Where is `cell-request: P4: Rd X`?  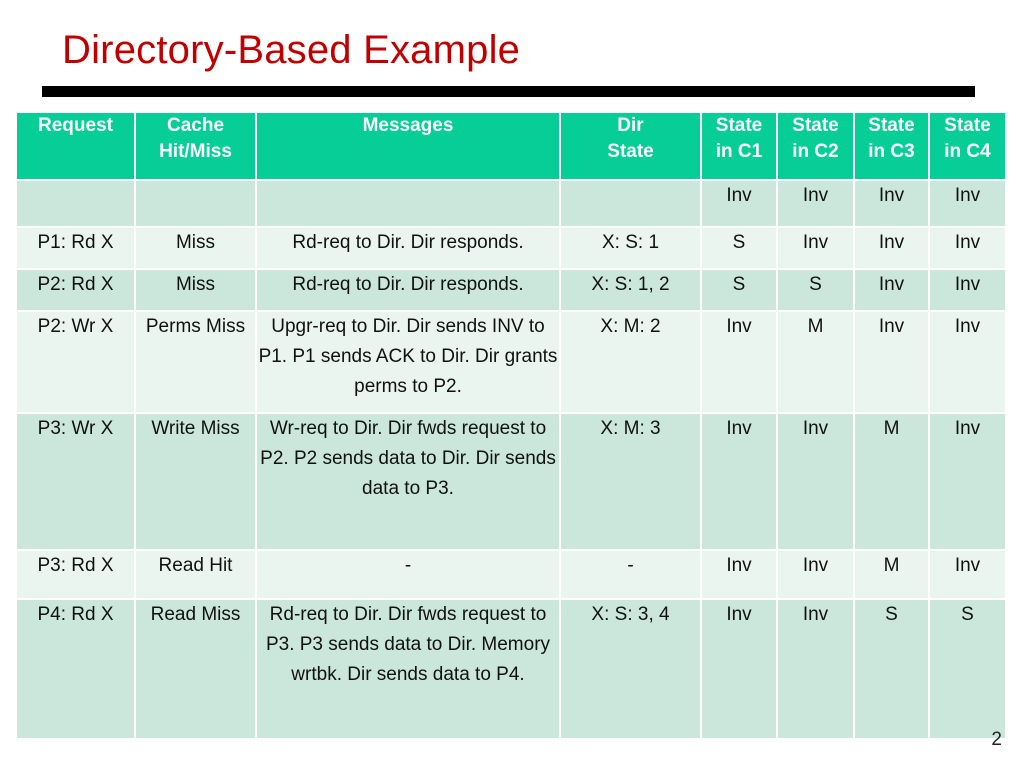
cell-request: P4: Rd X is located at coordinates (75, 669).